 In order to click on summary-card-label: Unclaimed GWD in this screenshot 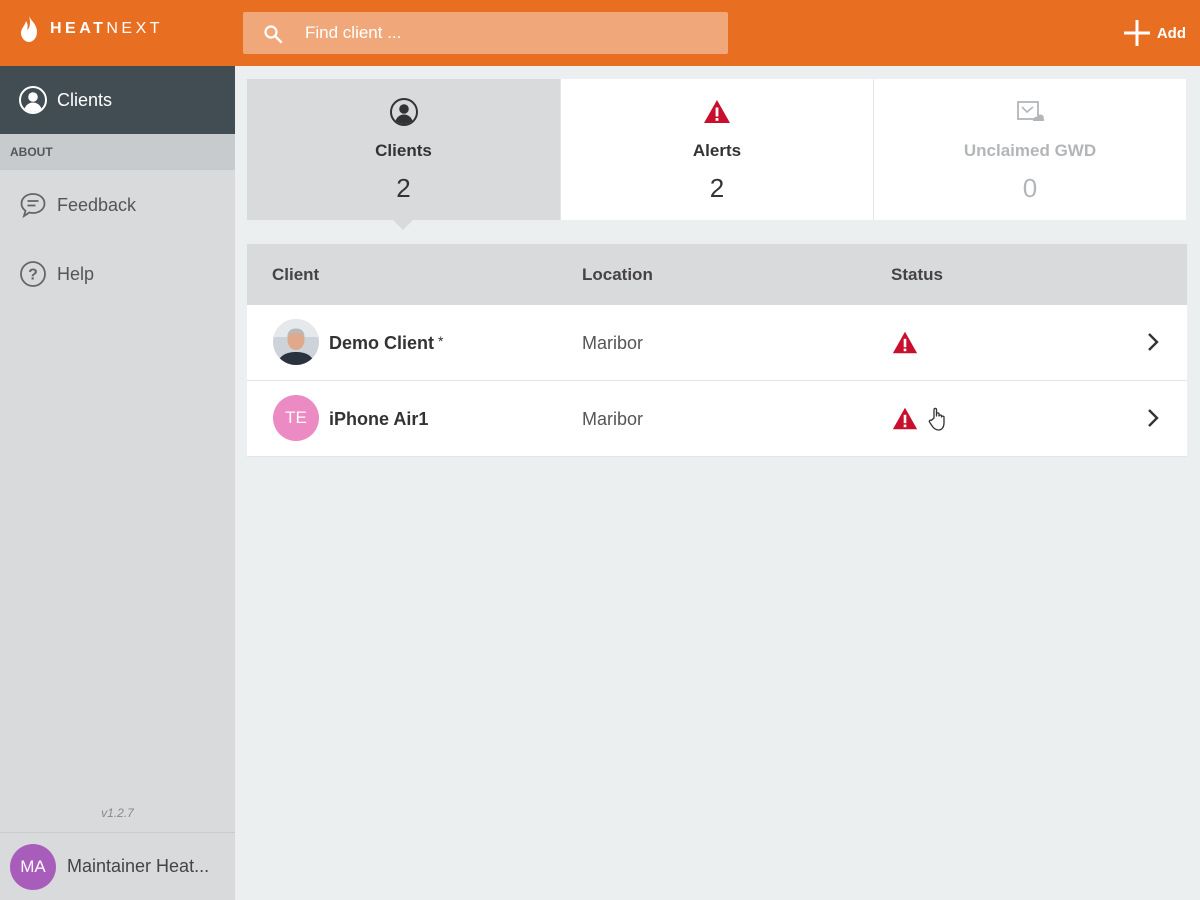, I will do `click(1030, 150)`.